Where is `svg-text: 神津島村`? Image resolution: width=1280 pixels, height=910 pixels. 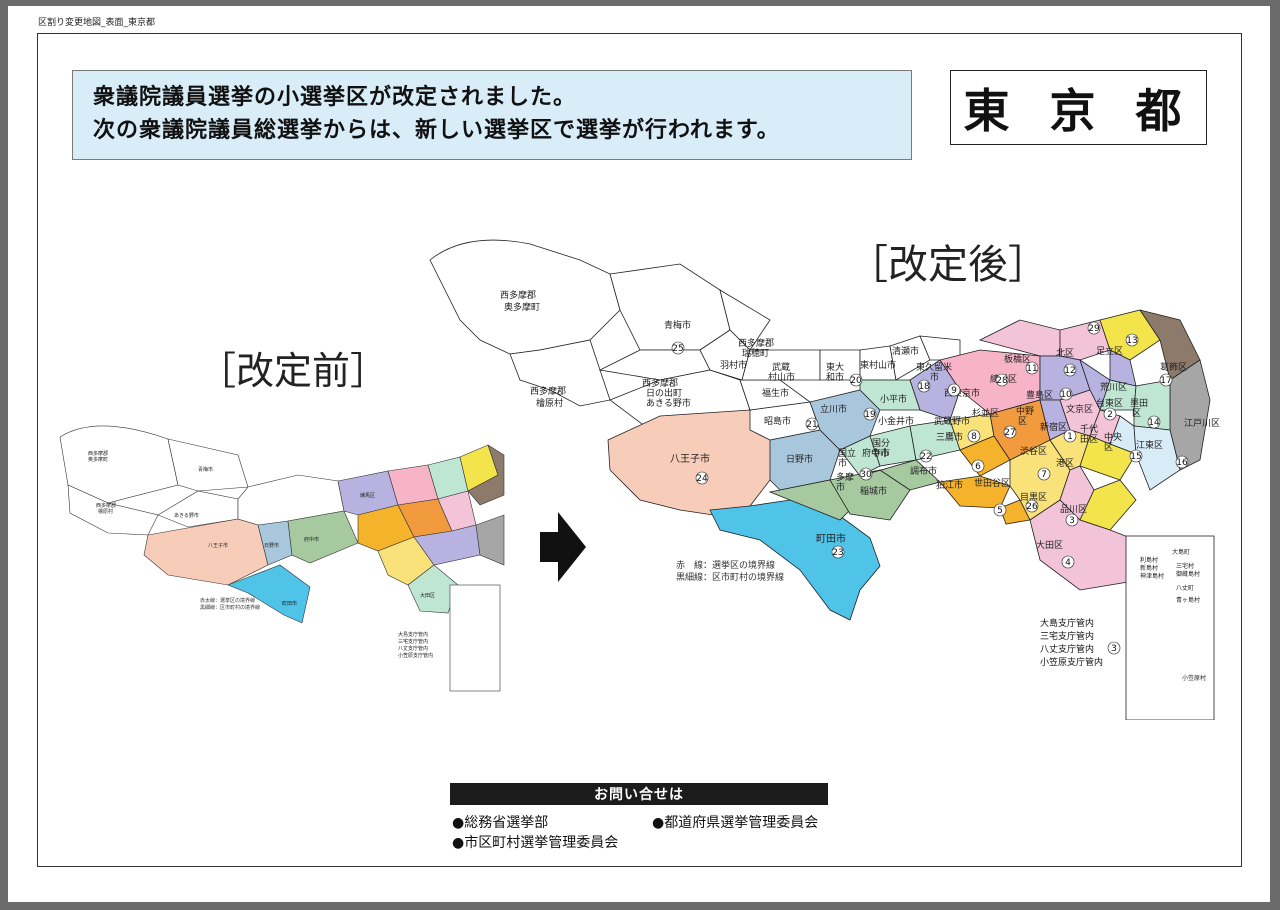 svg-text: 神津島村 is located at coordinates (1152, 576).